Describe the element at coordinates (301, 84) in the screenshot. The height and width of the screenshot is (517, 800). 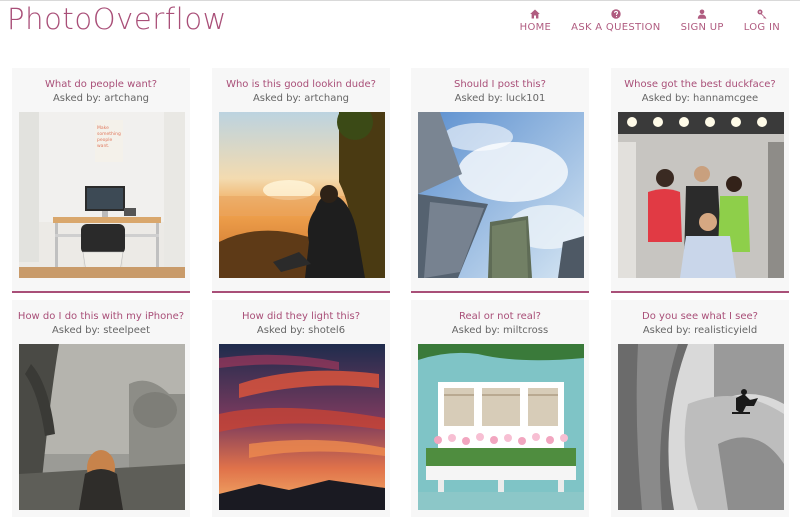
I see `question-title: Who is this good lookin dude?` at that location.